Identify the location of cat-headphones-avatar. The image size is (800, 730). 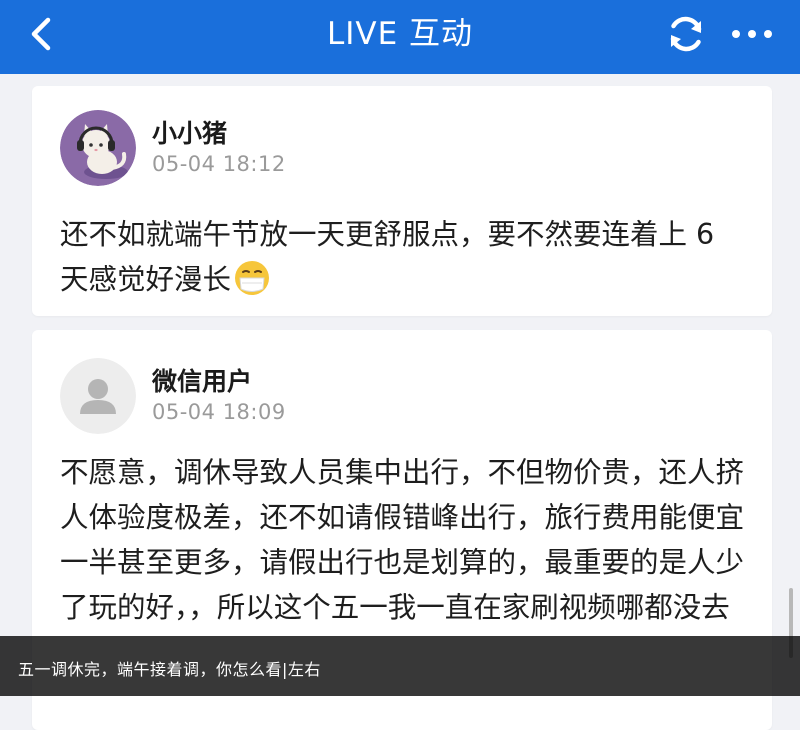
(98, 148).